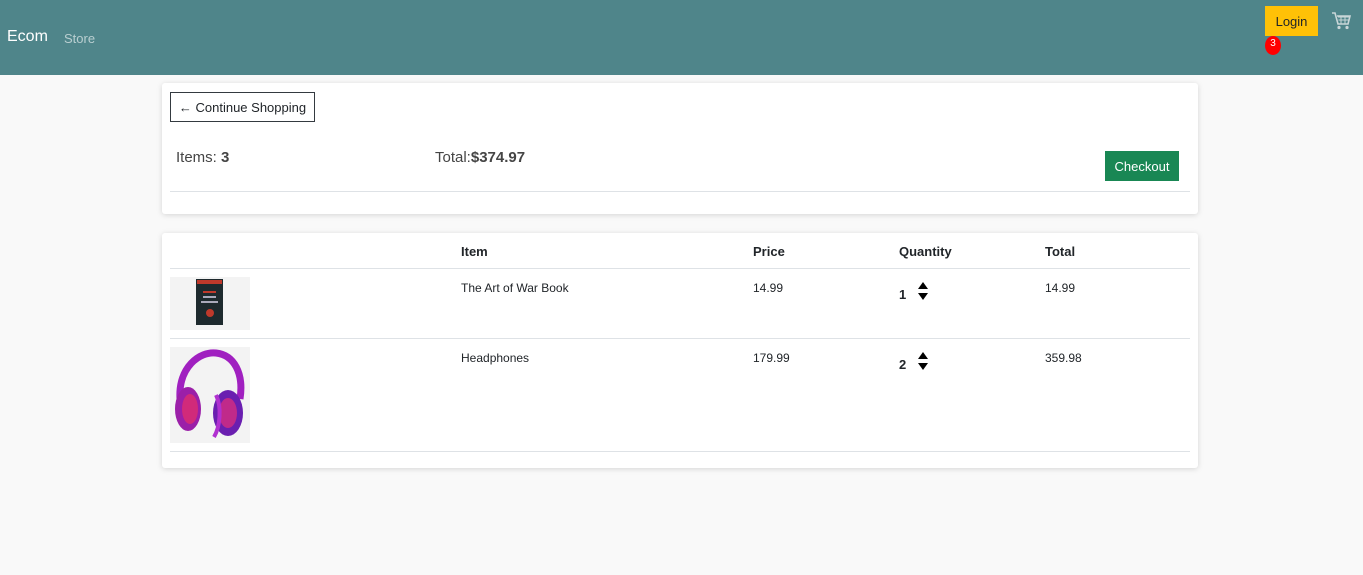 This screenshot has height=575, width=1363. What do you see at coordinates (1142, 166) in the screenshot?
I see `checkout-button: Checkout` at bounding box center [1142, 166].